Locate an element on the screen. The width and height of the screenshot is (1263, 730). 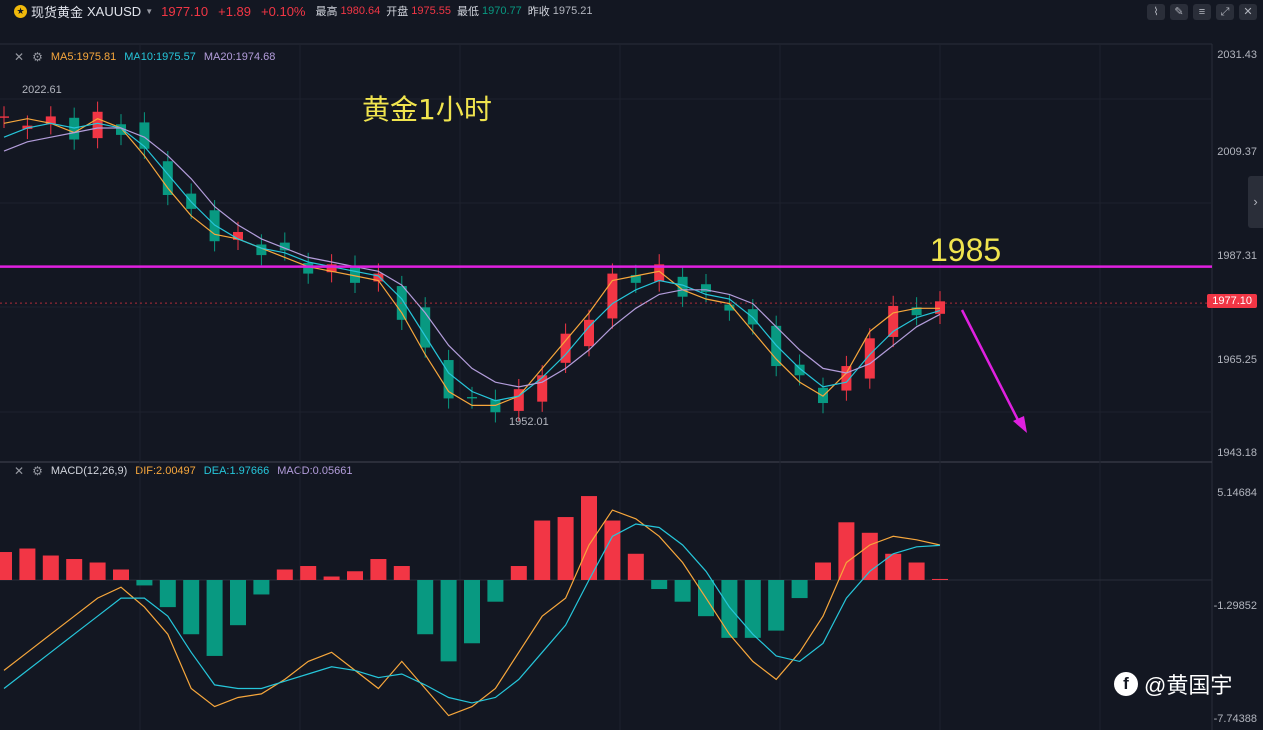
macd-axis-label: 5.14684 is located at coordinates (1237, 493).